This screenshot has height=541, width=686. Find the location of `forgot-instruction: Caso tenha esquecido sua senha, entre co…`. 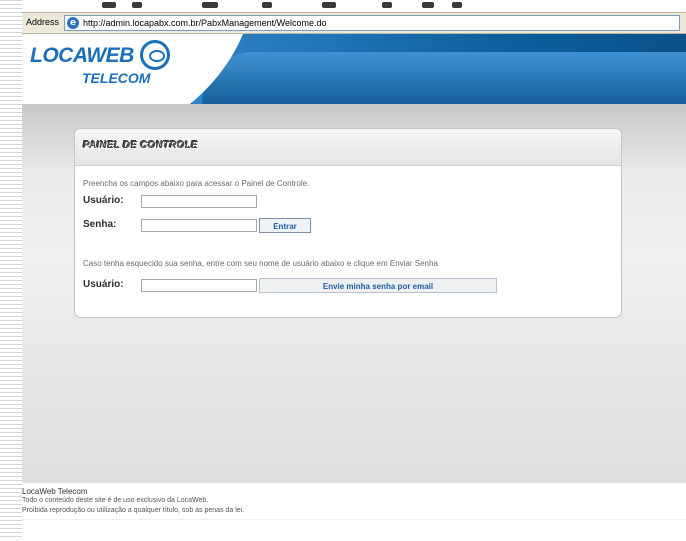

forgot-instruction: Caso tenha esquecido sua senha, entre co… is located at coordinates (260, 263).